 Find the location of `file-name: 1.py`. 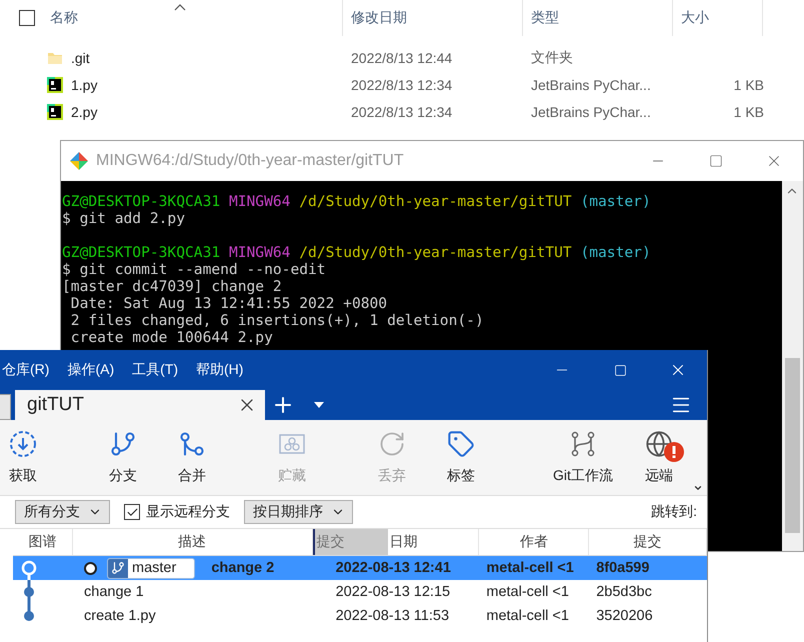

file-name: 1.py is located at coordinates (84, 84).